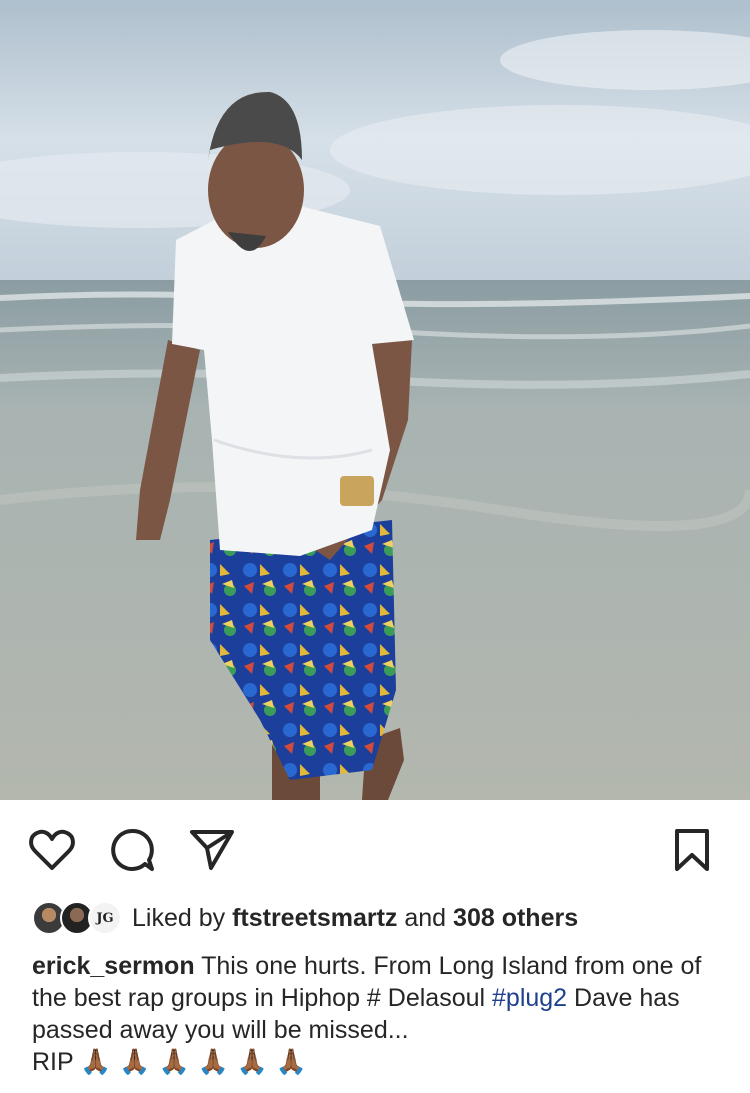 The width and height of the screenshot is (750, 1093). I want to click on save-button, so click(692, 850).